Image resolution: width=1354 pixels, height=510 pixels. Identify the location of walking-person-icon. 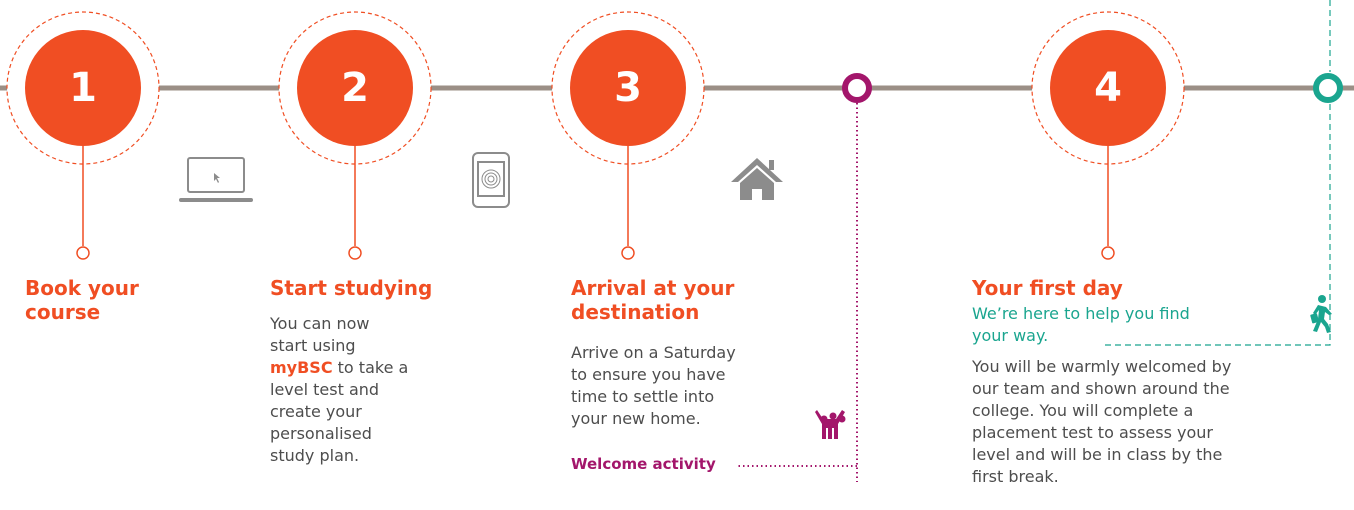
(1321, 314).